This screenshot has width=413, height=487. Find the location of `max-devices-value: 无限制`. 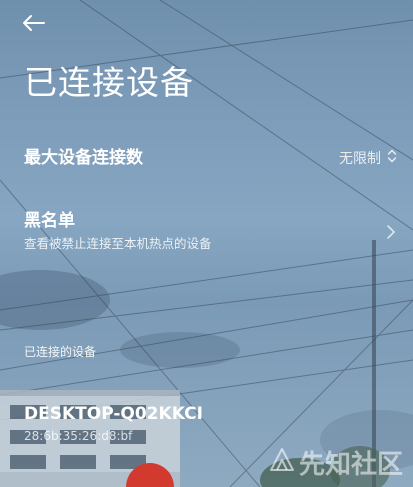

max-devices-value: 无限制 is located at coordinates (368, 159).